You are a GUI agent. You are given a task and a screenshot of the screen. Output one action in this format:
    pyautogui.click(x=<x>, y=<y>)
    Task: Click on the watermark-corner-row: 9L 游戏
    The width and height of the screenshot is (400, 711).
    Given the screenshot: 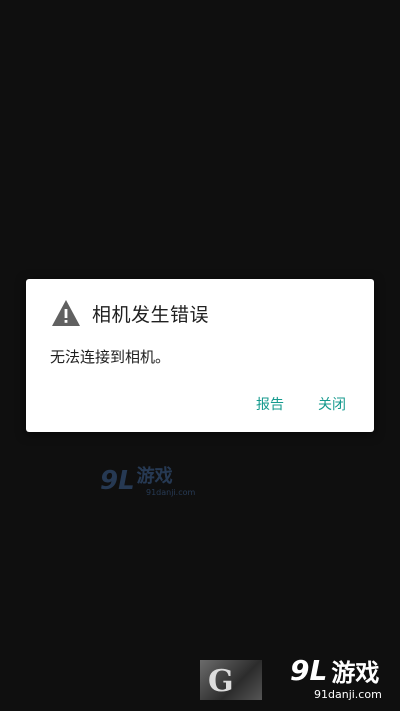 What is the action you would take?
    pyautogui.click(x=343, y=670)
    